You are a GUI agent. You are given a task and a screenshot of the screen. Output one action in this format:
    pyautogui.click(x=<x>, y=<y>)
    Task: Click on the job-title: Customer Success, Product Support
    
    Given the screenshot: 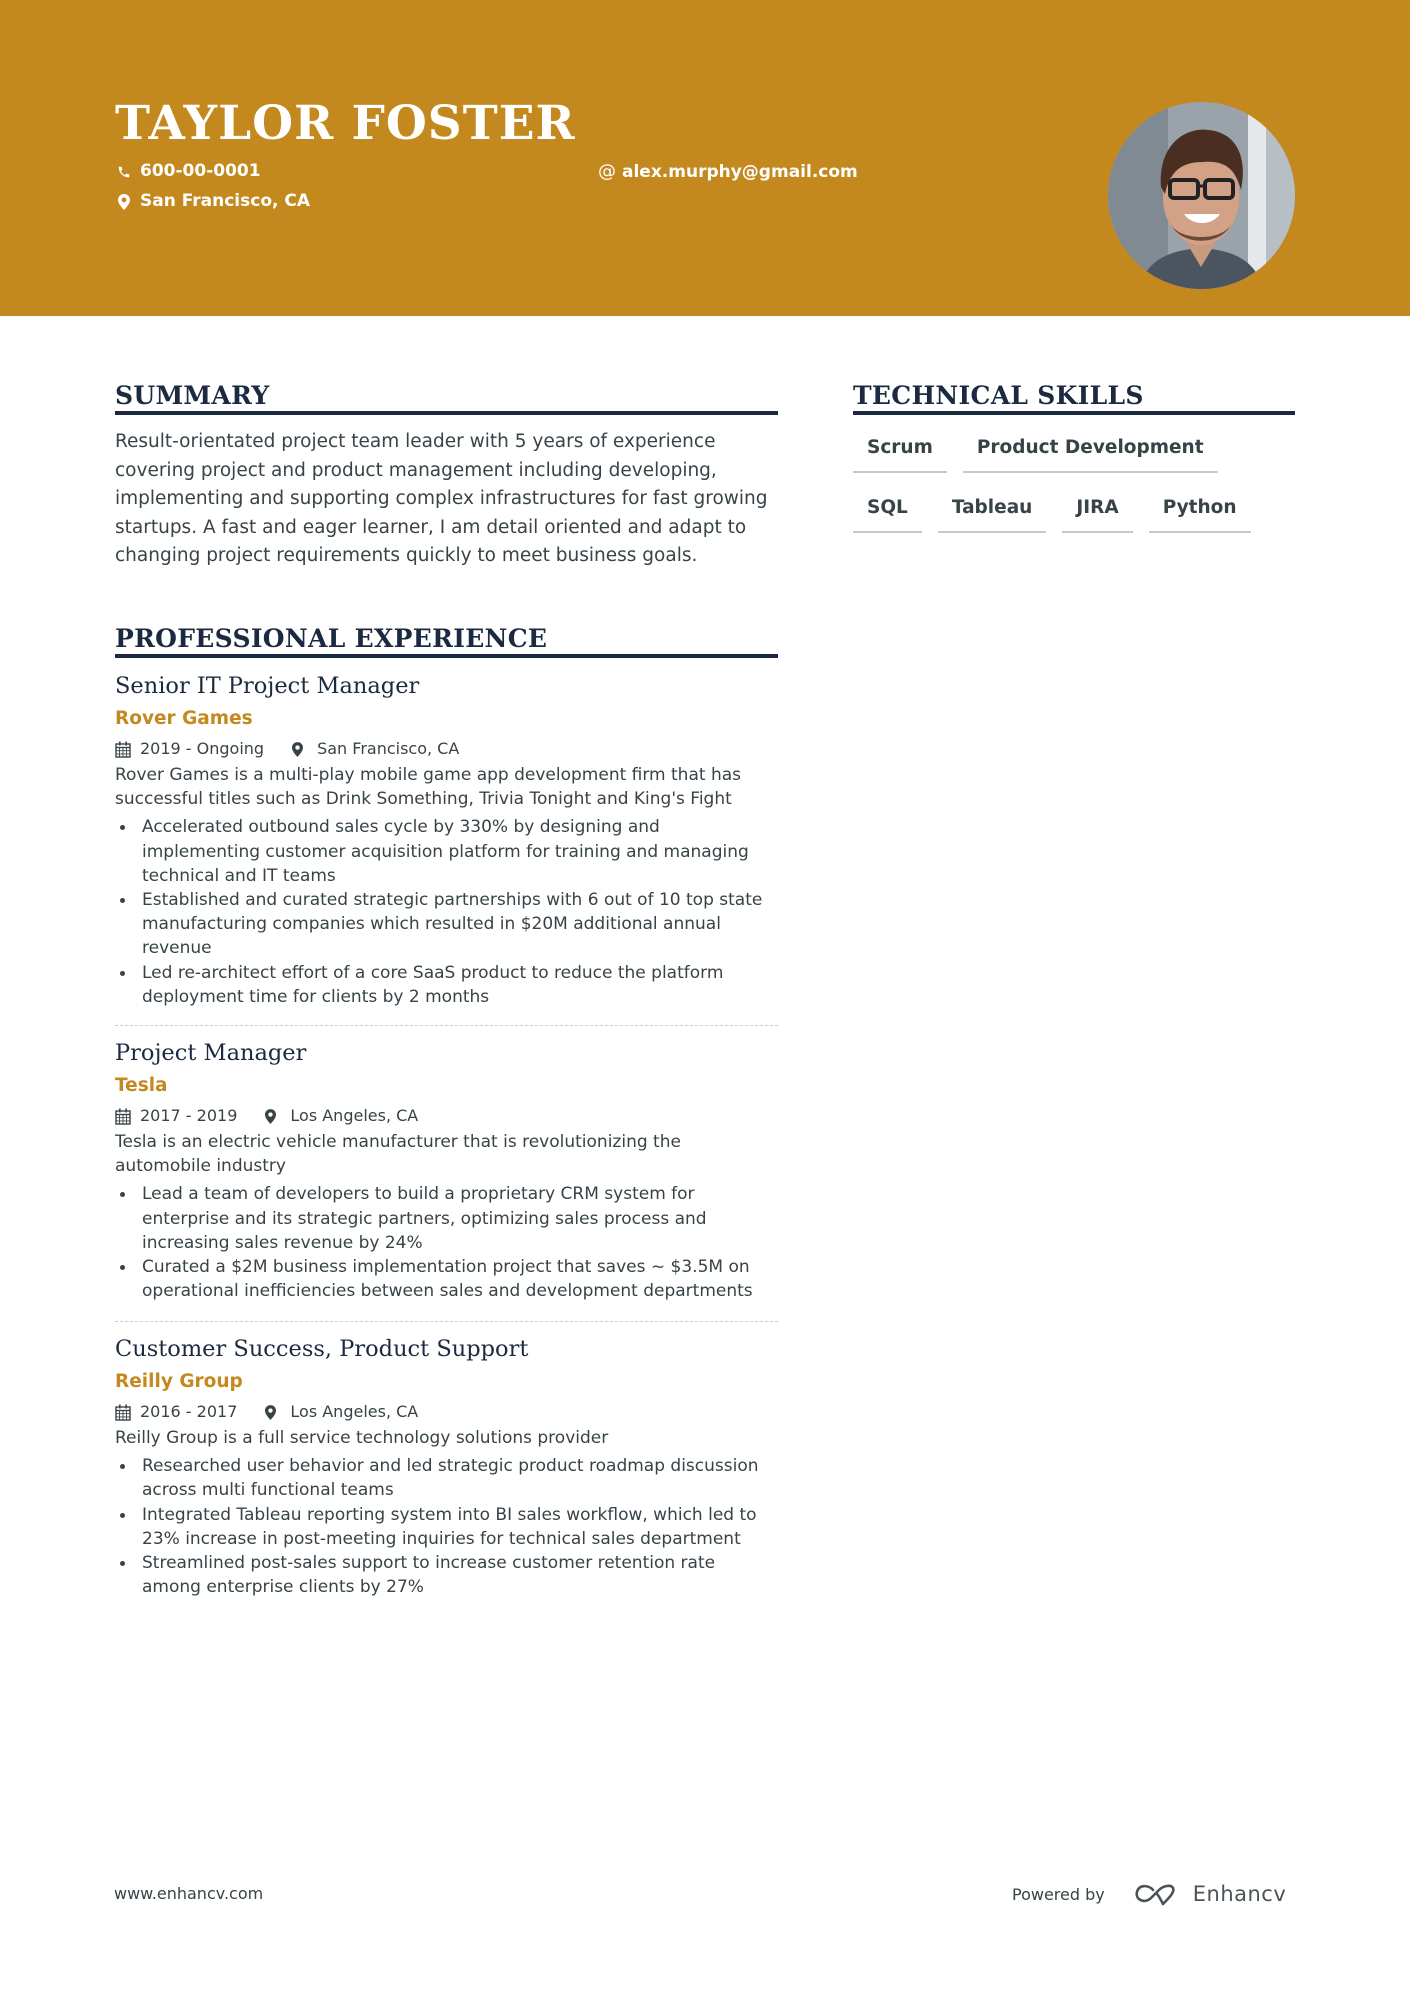 What is the action you would take?
    pyautogui.click(x=322, y=1349)
    